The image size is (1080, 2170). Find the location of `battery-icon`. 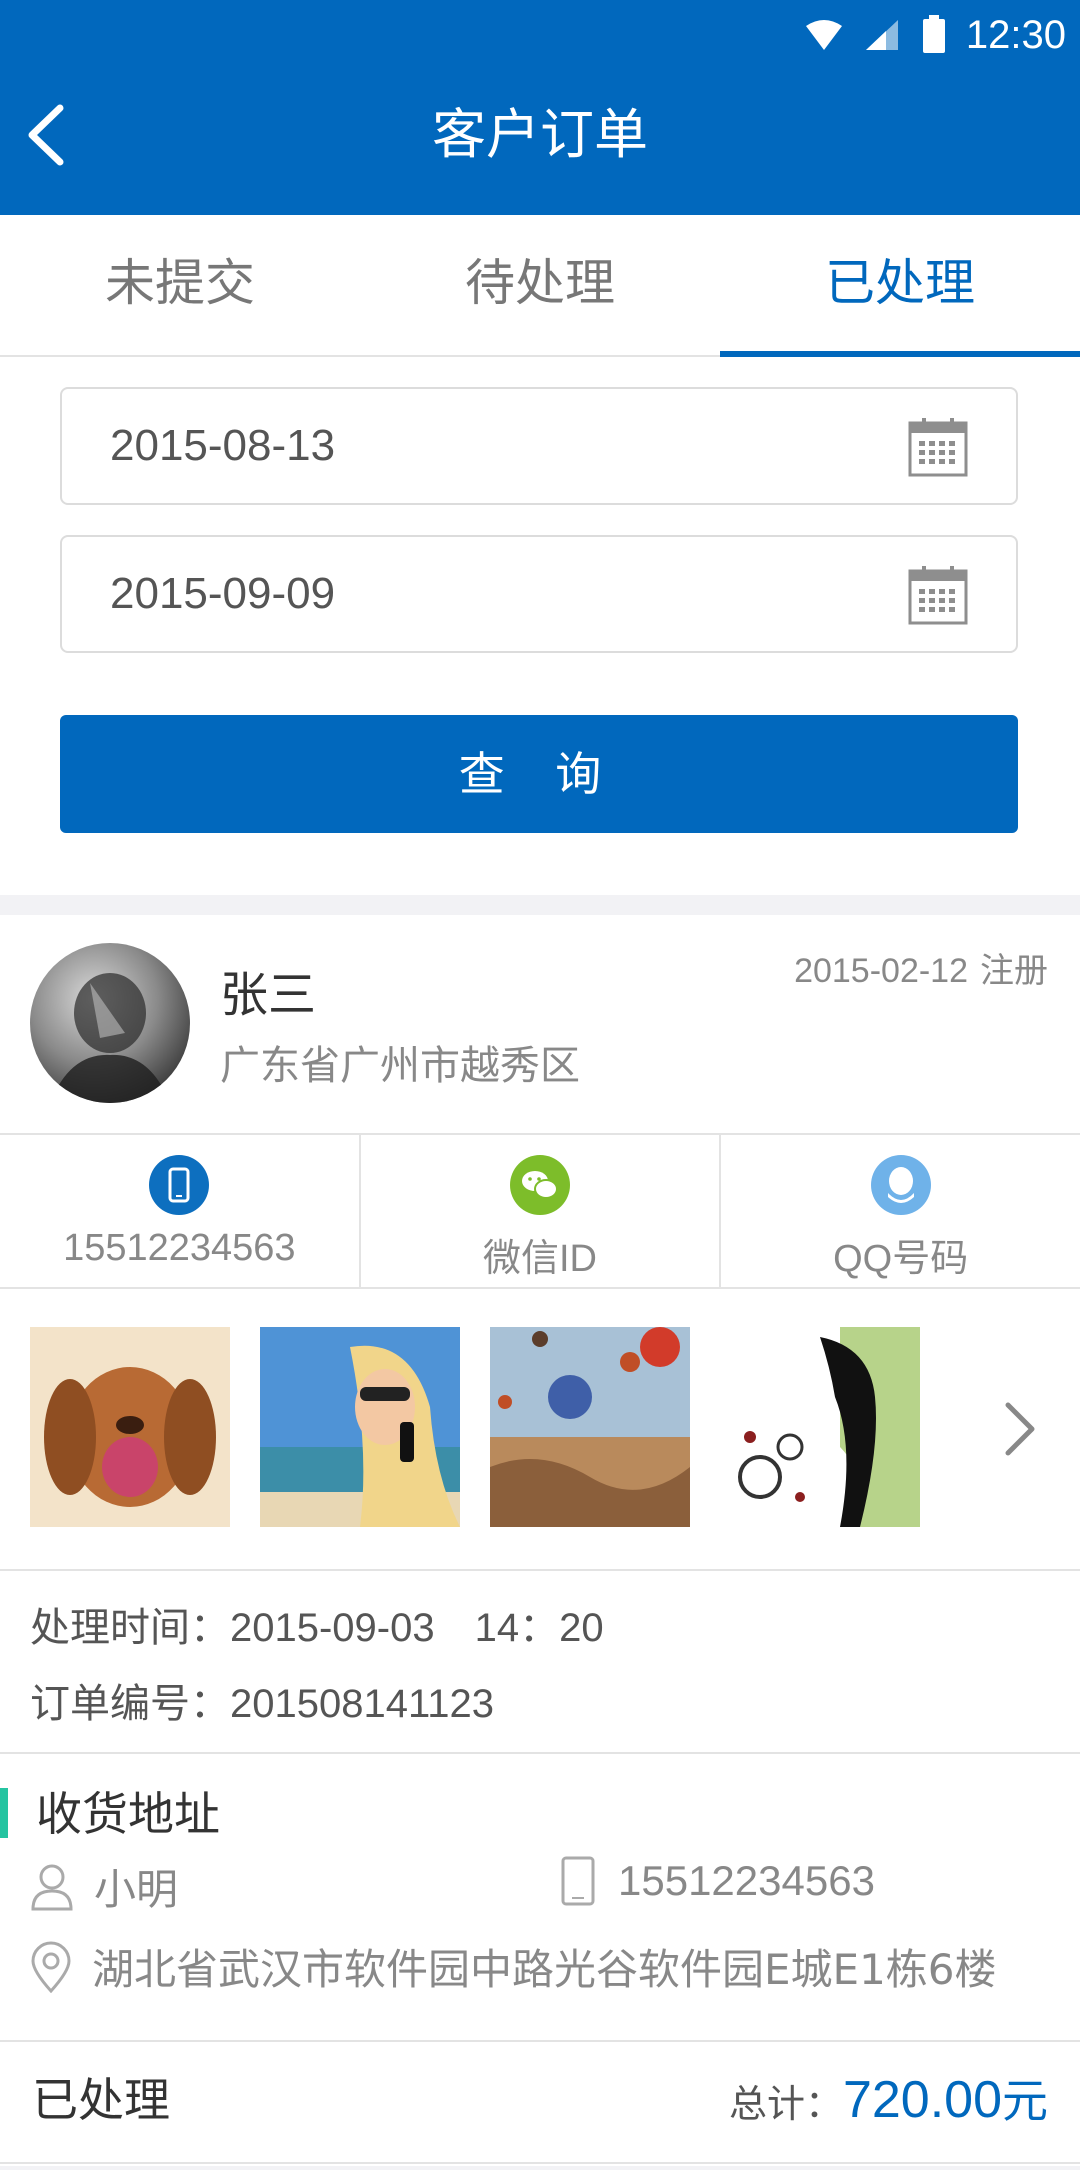

battery-icon is located at coordinates (933, 34).